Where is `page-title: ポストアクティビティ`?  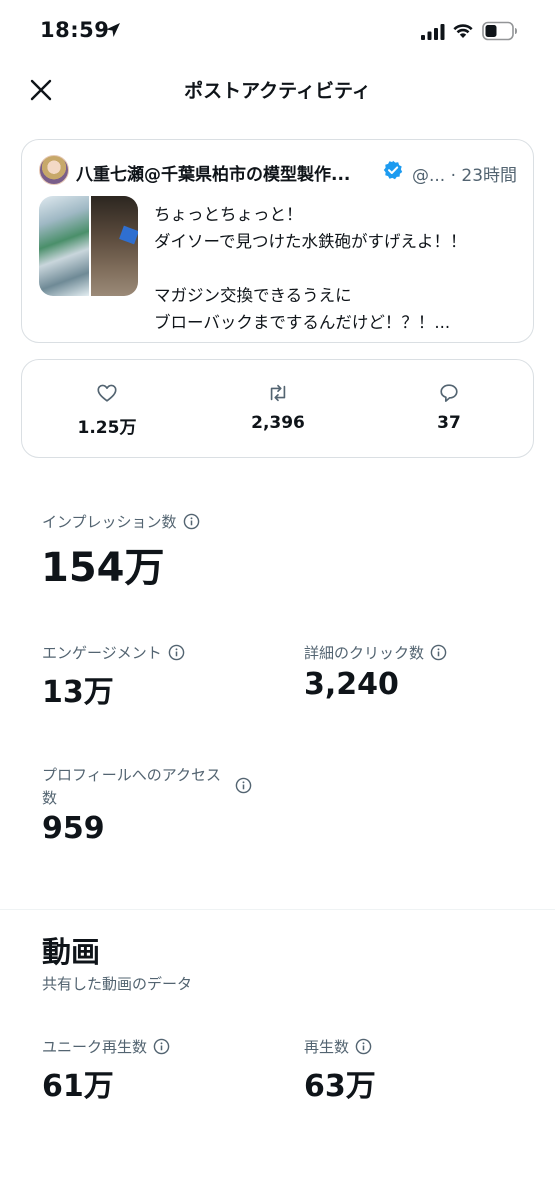
page-title: ポストアクティビティ is located at coordinates (277, 91).